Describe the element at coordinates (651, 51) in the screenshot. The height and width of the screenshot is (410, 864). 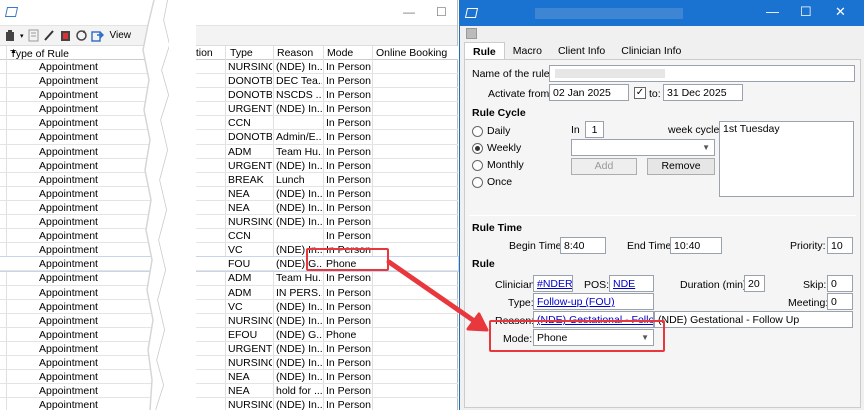
I see `tab-clinician-info: Clinician Info` at that location.